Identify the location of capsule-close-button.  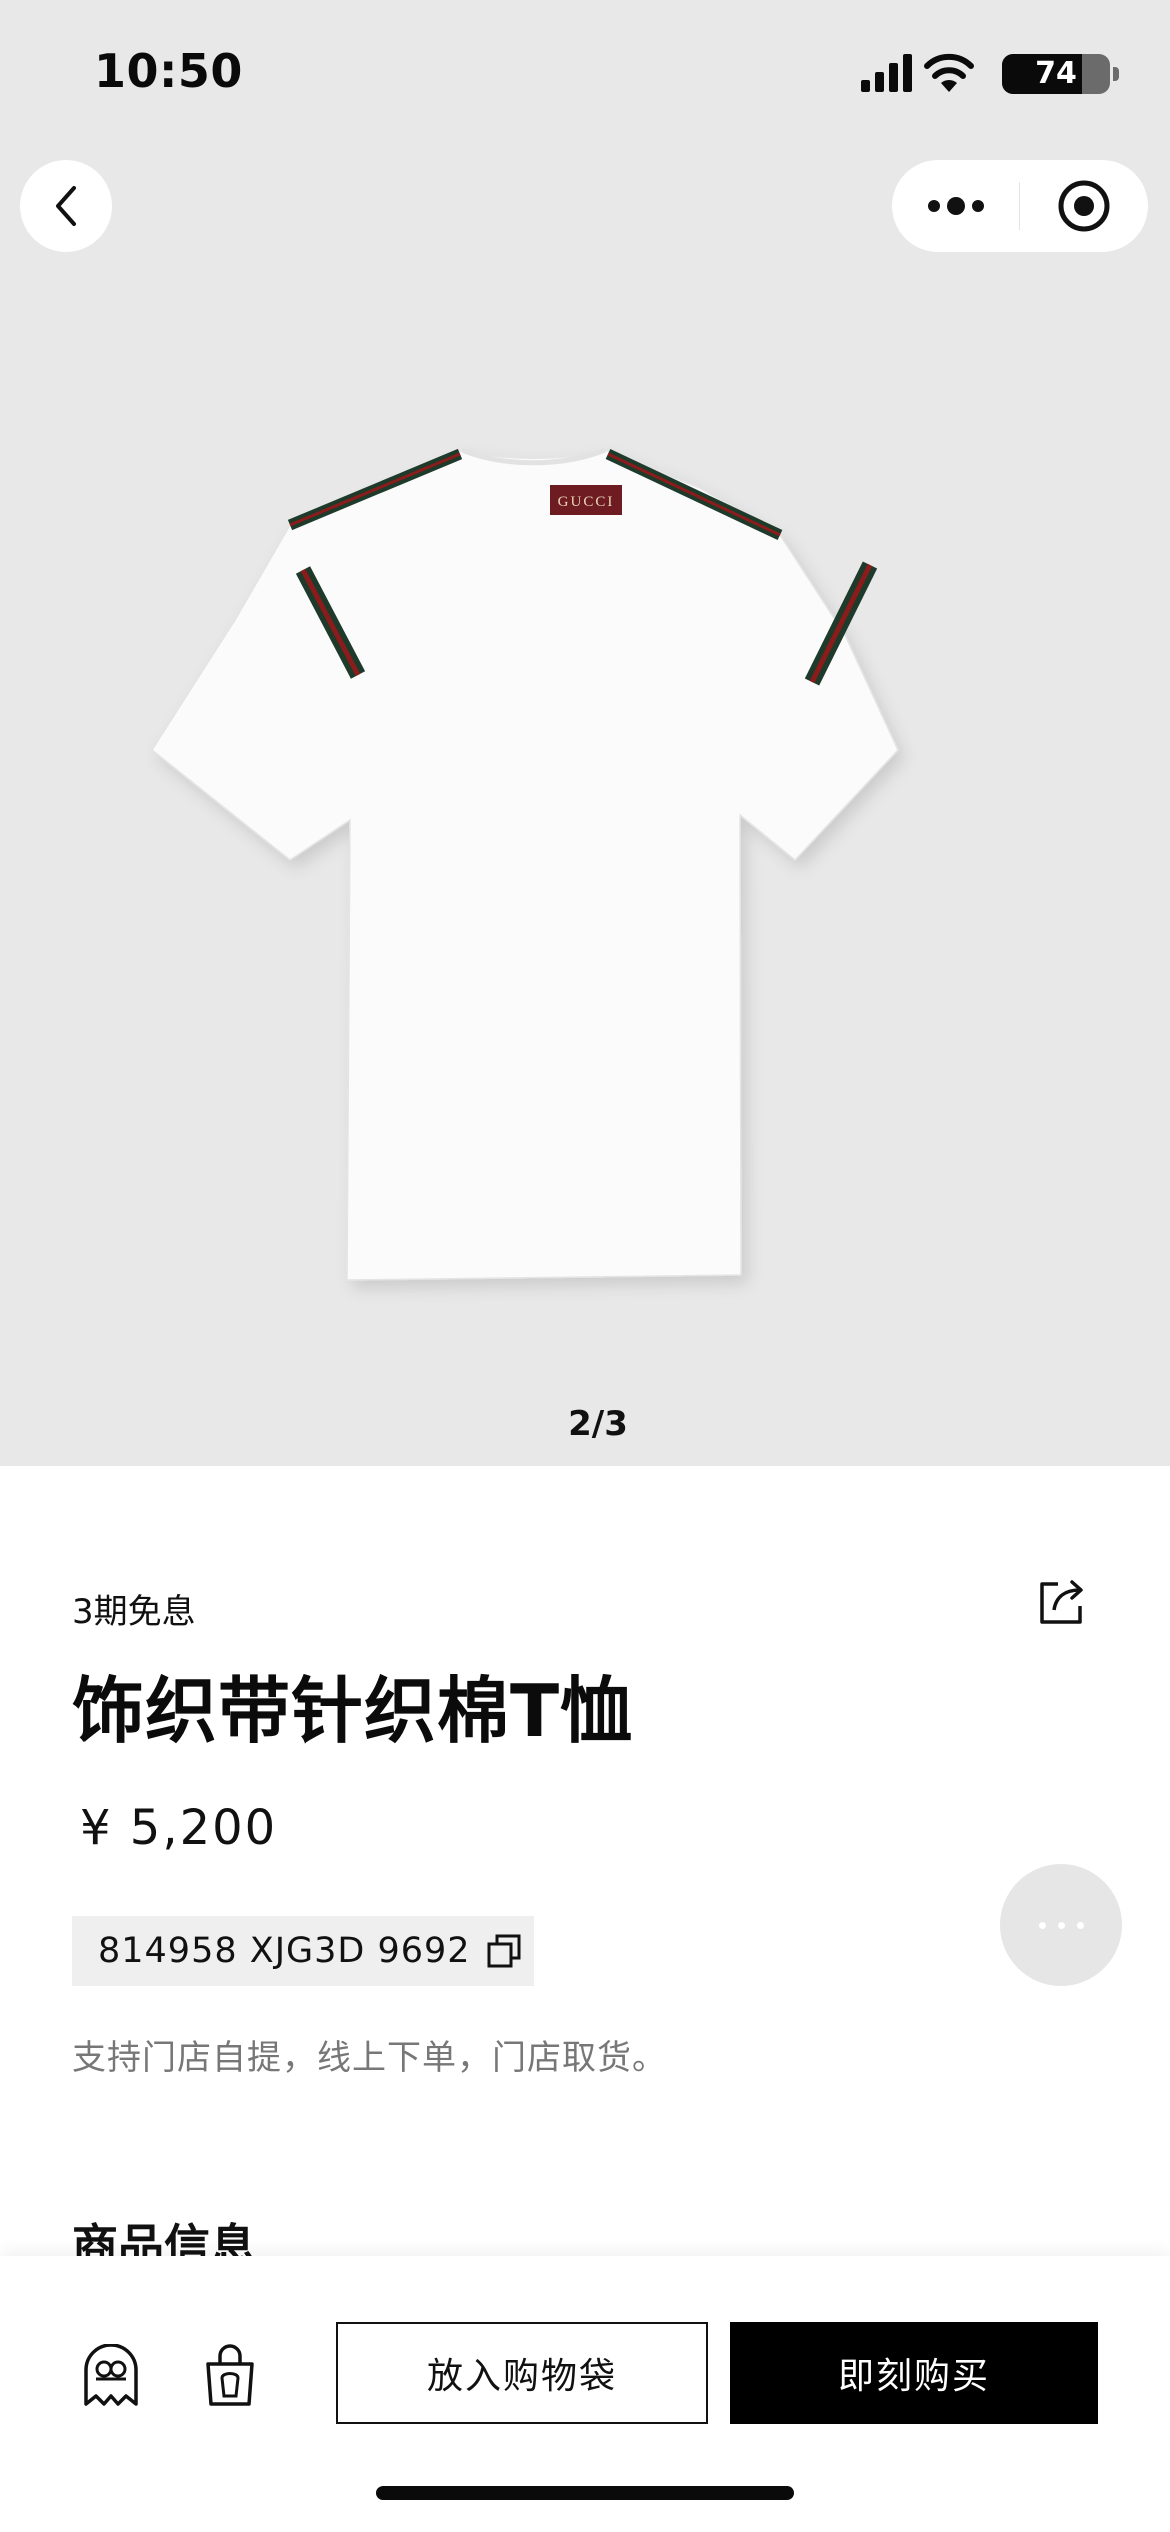
(1084, 206).